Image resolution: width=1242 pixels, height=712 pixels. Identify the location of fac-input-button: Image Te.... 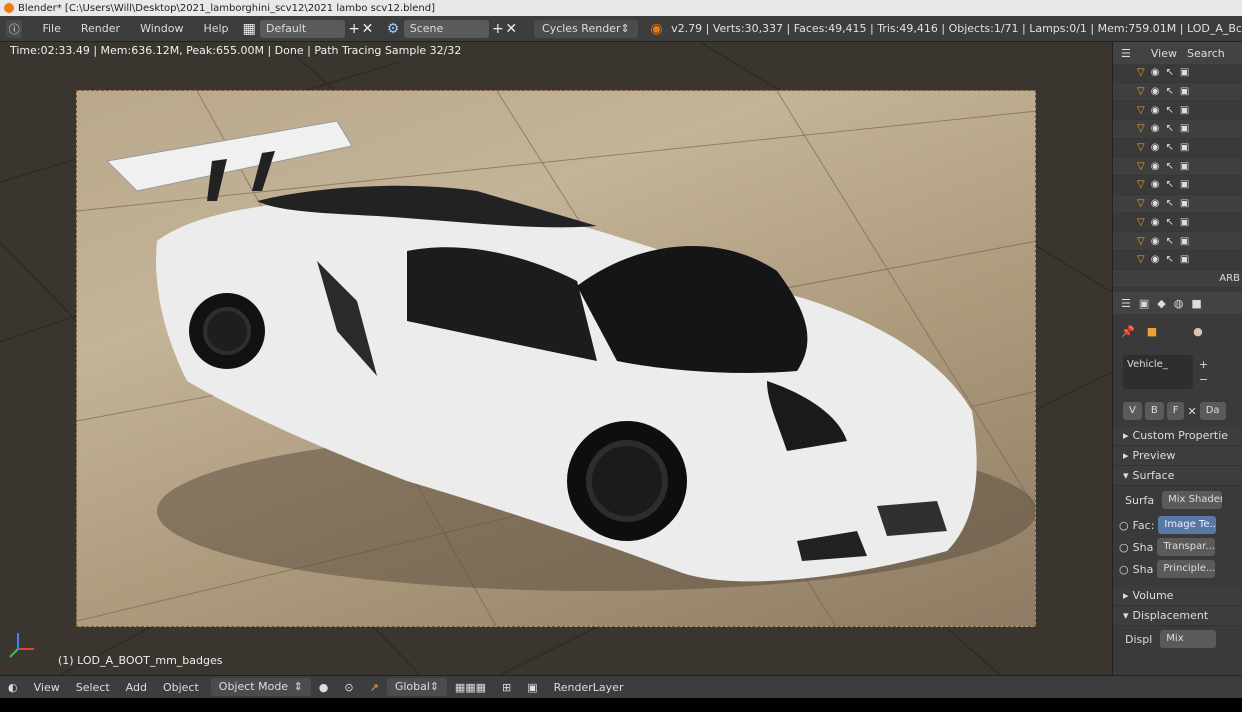
(1187, 525).